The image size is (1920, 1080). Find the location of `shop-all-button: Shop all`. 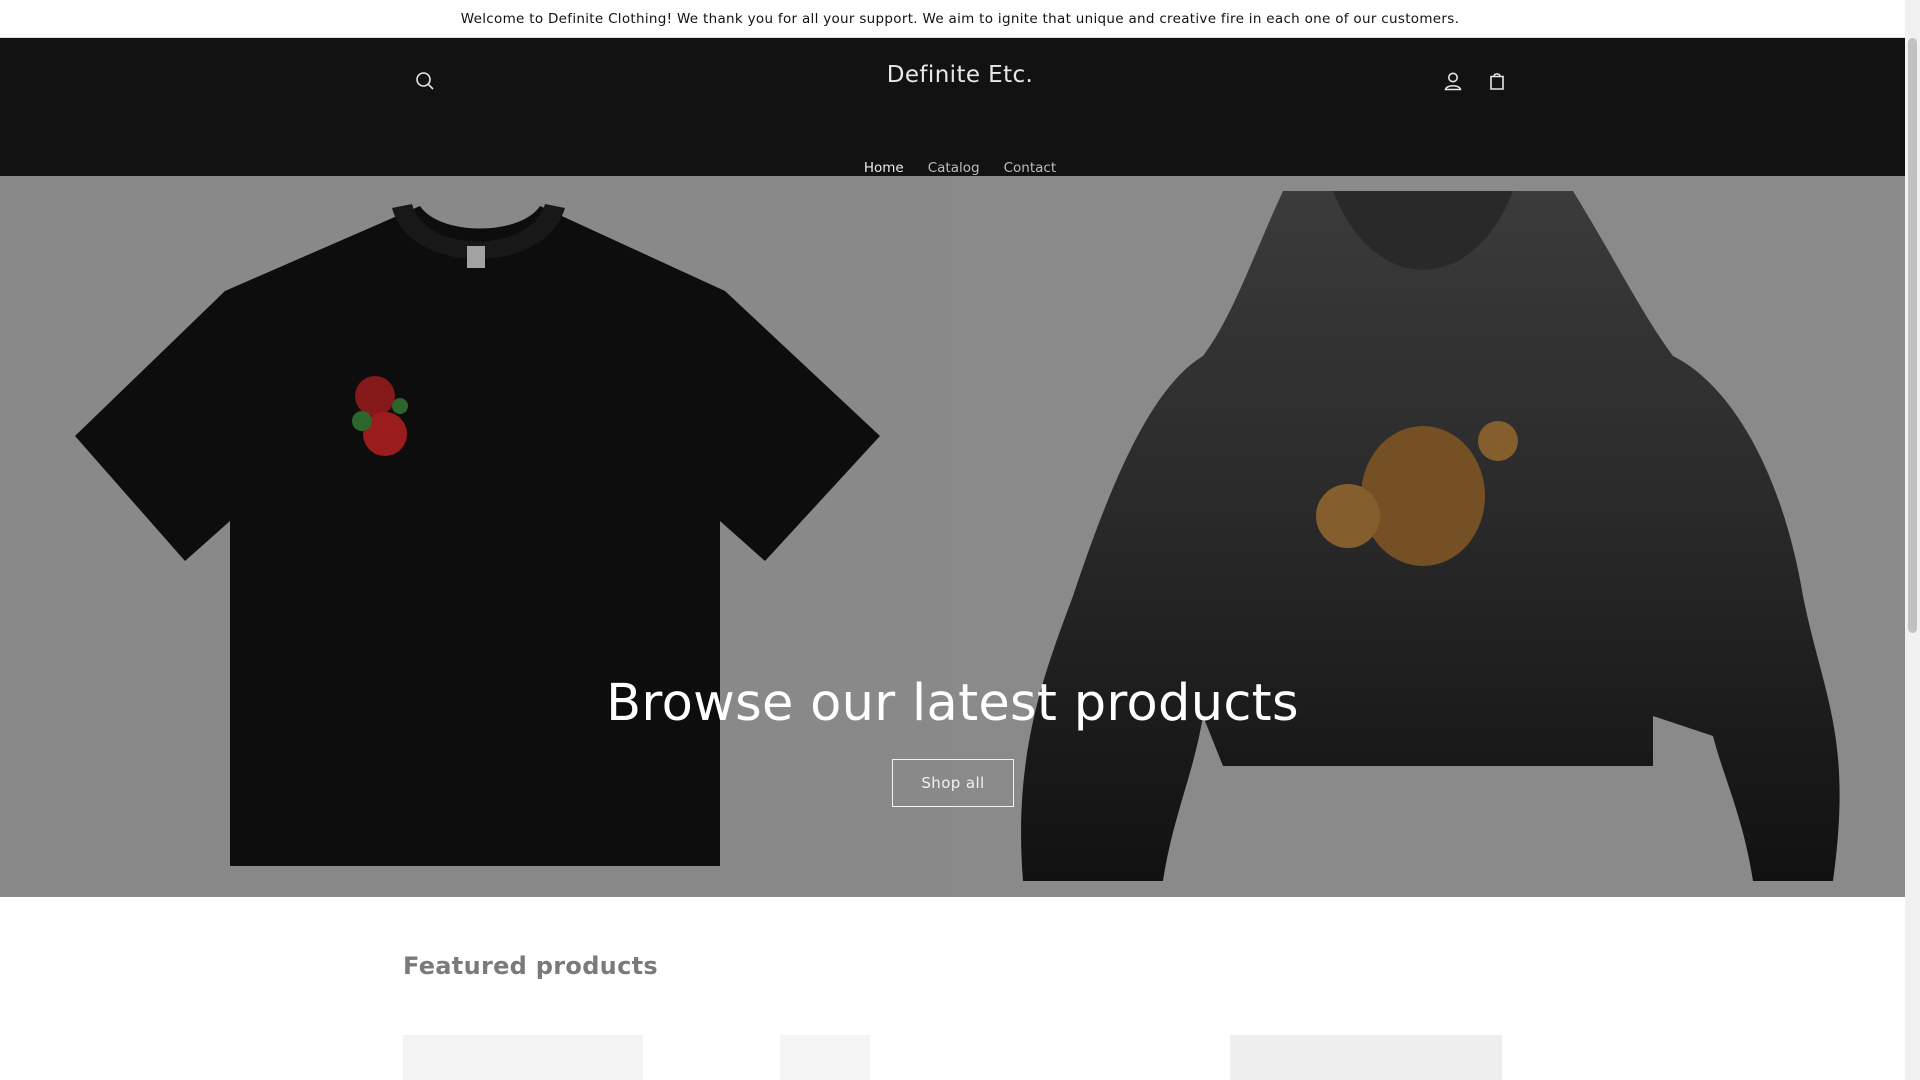

shop-all-button: Shop all is located at coordinates (953, 783).